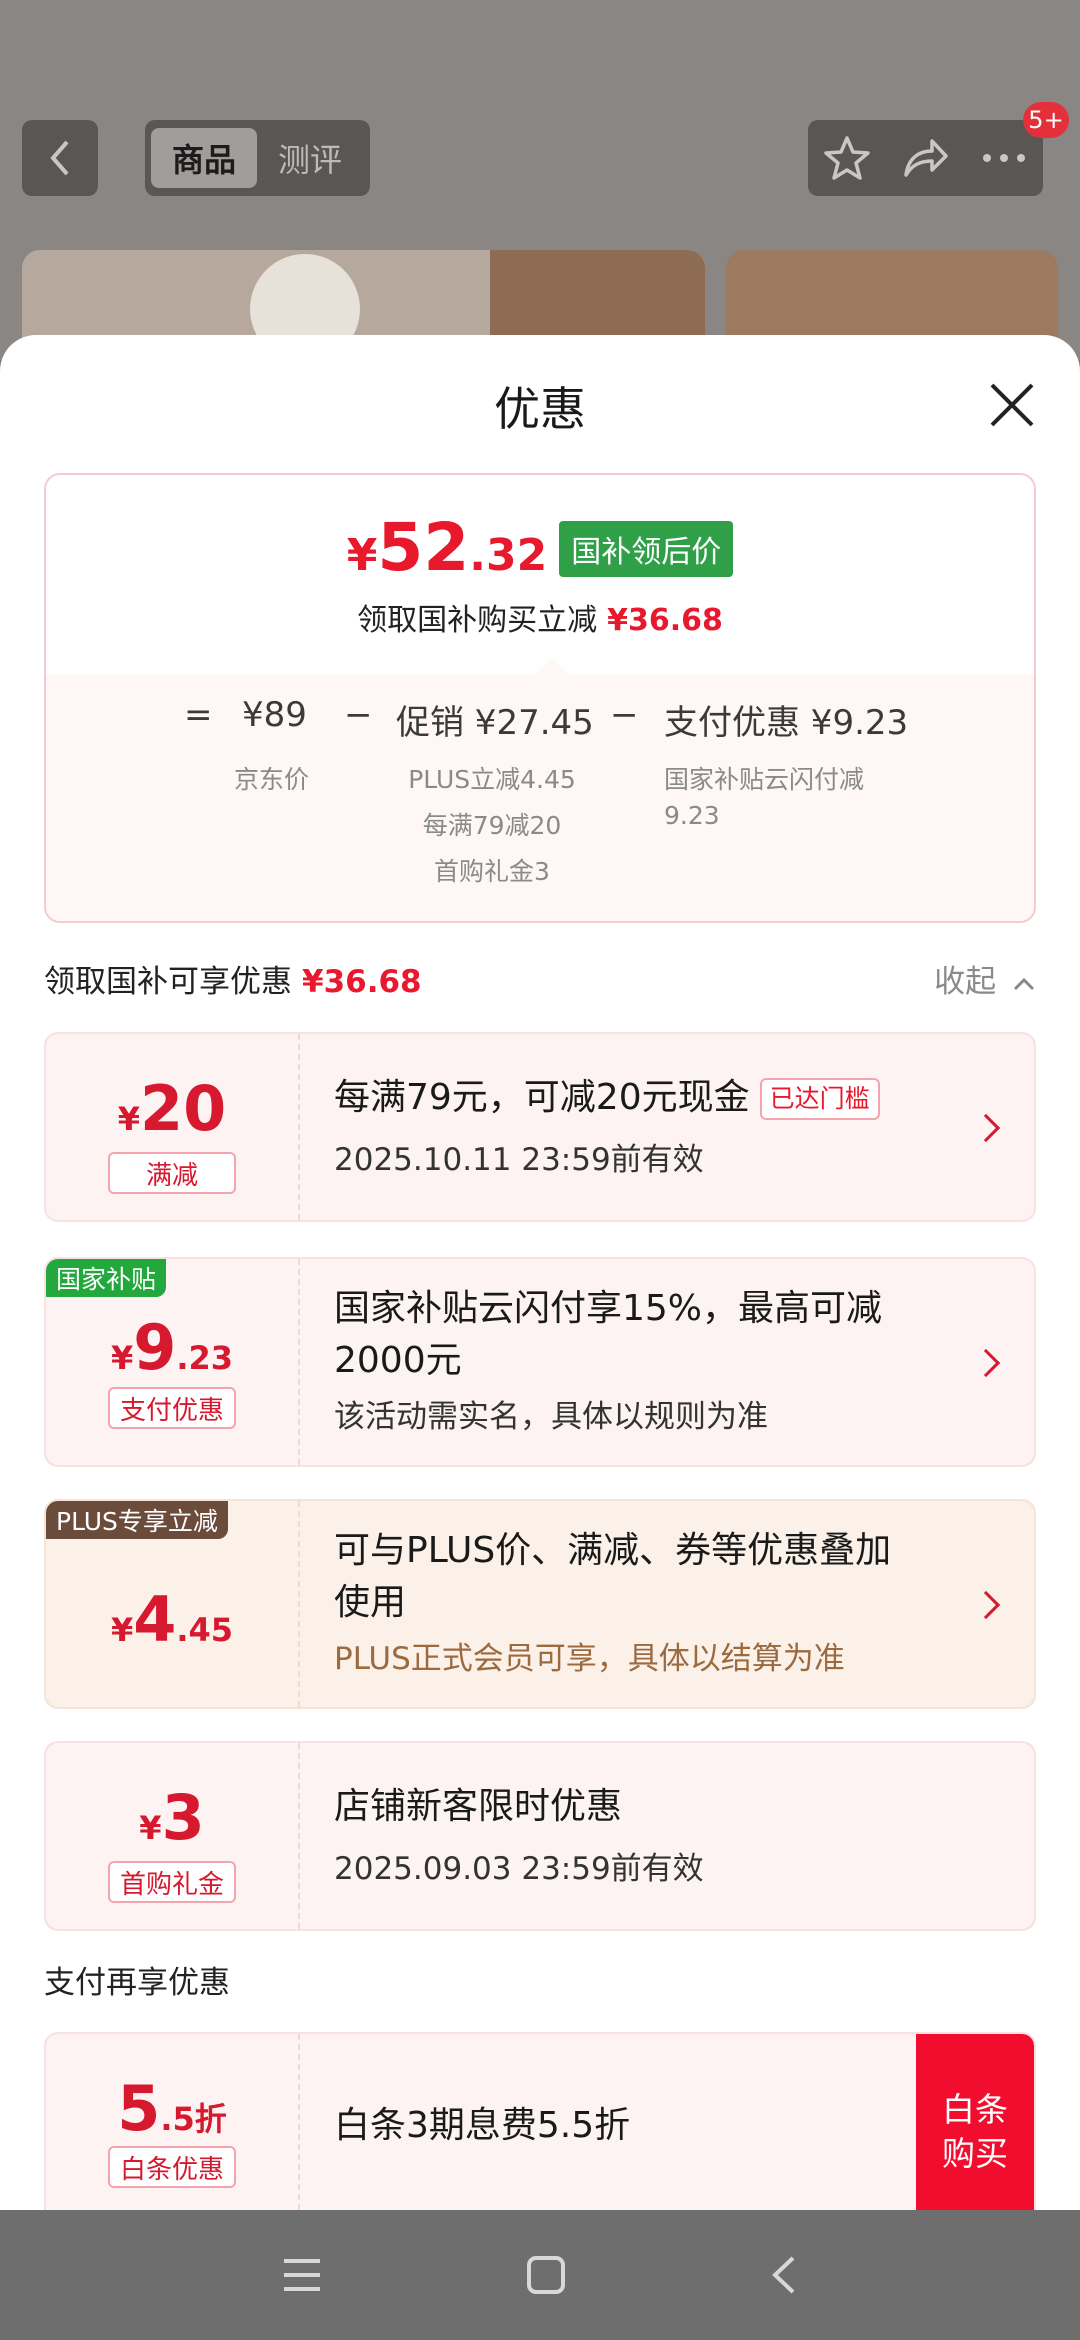 The image size is (1080, 2340). What do you see at coordinates (204, 158) in the screenshot?
I see `tab-product: 商品` at bounding box center [204, 158].